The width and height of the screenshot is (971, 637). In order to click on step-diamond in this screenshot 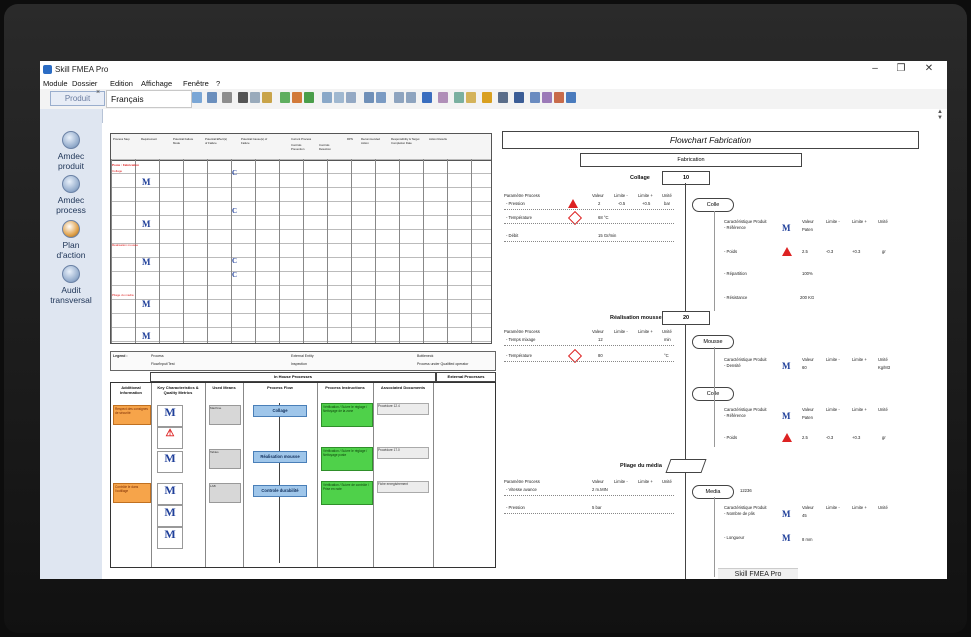, I will do `click(686, 466)`.